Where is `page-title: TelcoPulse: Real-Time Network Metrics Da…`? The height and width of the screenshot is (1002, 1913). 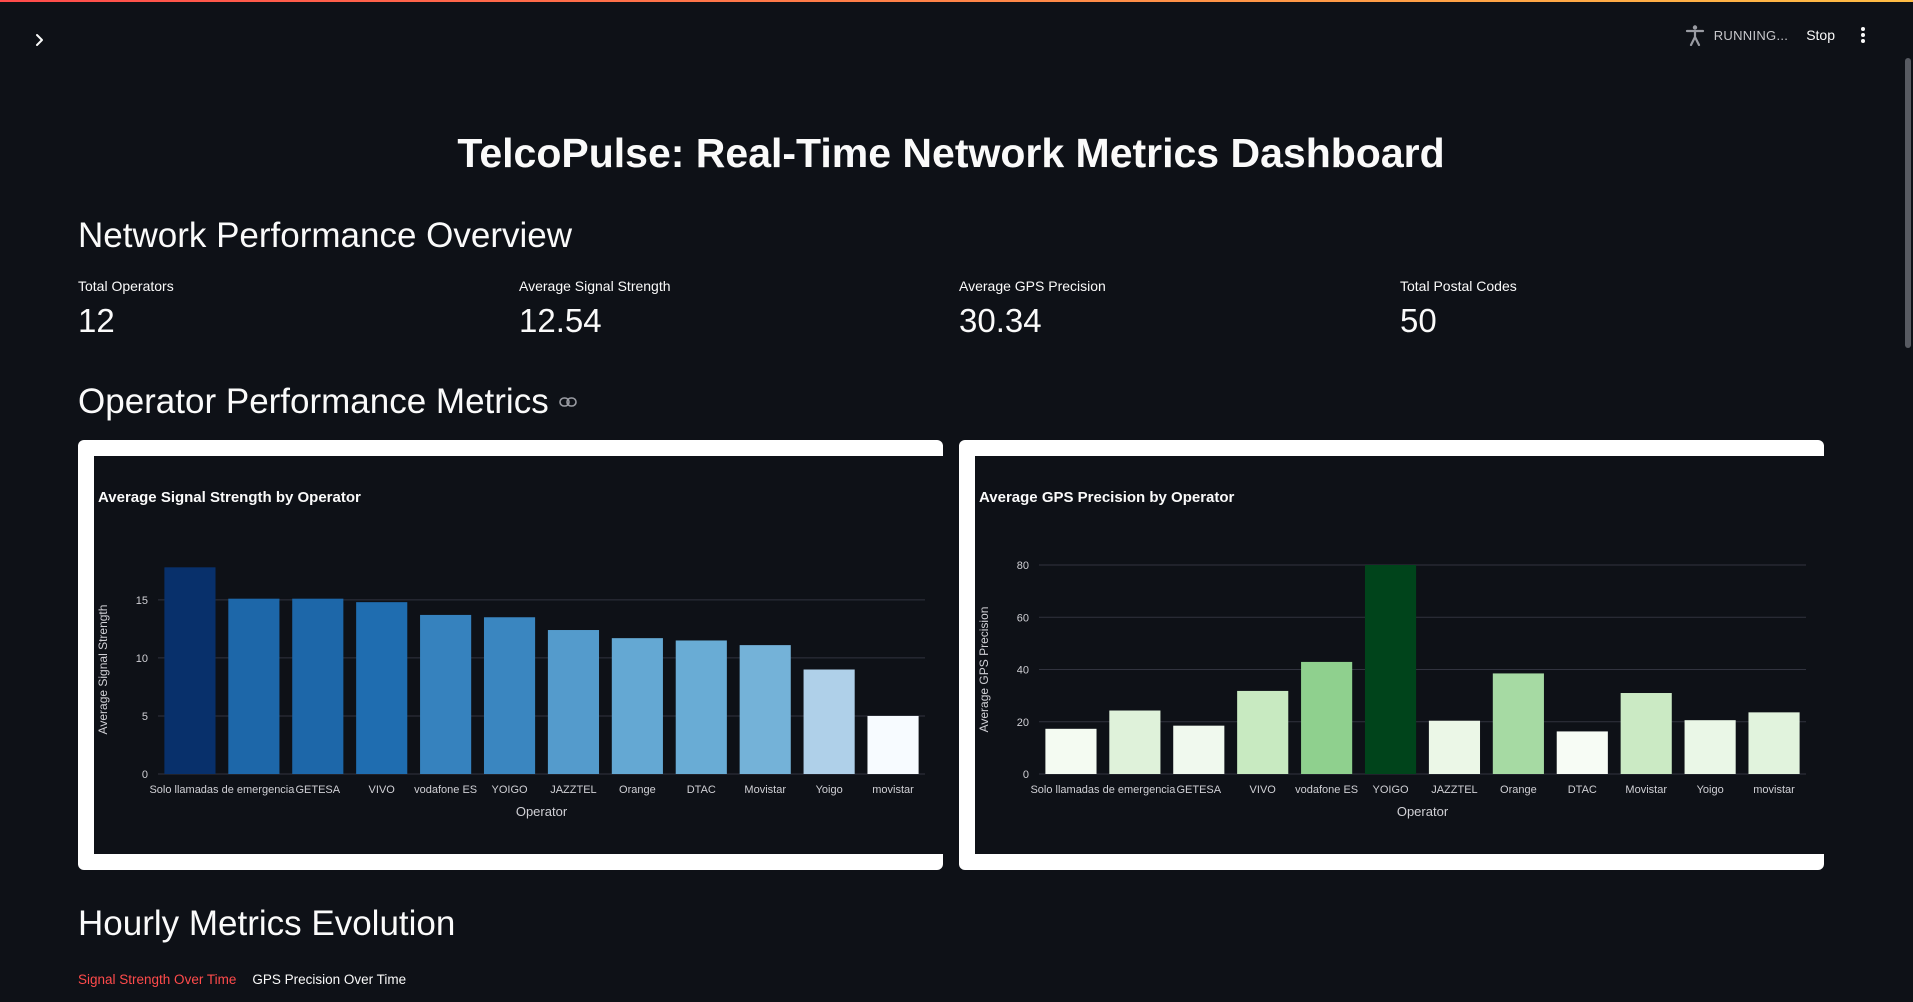
page-title: TelcoPulse: Real-Time Network Metrics Da… is located at coordinates (951, 153).